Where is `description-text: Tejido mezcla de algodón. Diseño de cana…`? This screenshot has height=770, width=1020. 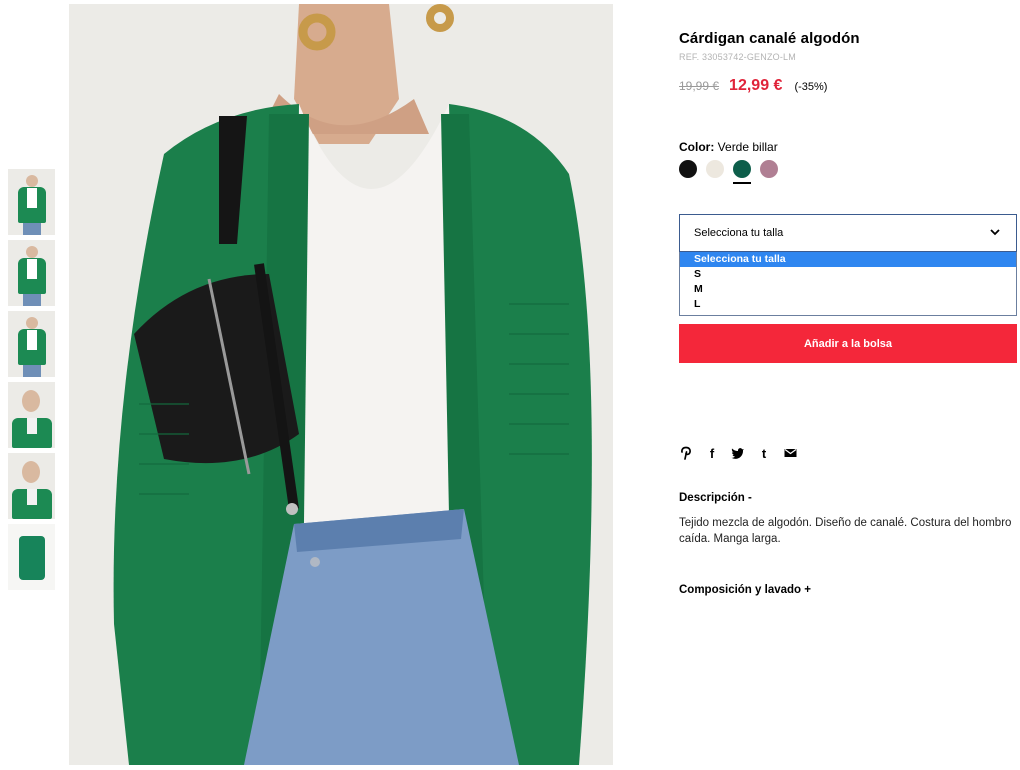
description-text: Tejido mezcla de algodón. Diseño de cana… is located at coordinates (845, 531).